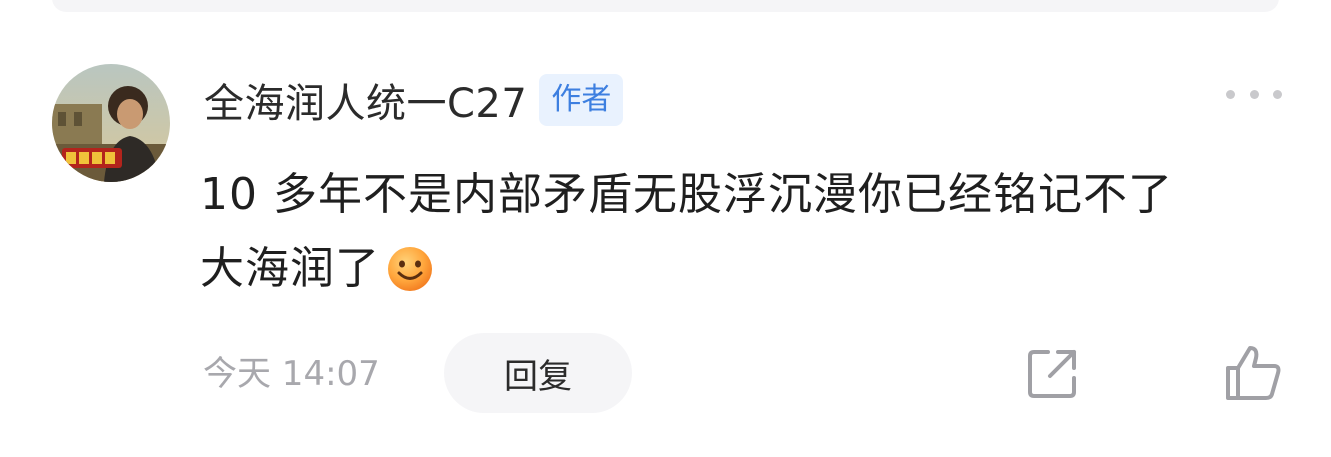 This screenshot has width=1331, height=457. What do you see at coordinates (686, 194) in the screenshot?
I see `comment-text-line-1: 10 多年不是内部矛盾无股浮沉漫你已经铭记不了` at bounding box center [686, 194].